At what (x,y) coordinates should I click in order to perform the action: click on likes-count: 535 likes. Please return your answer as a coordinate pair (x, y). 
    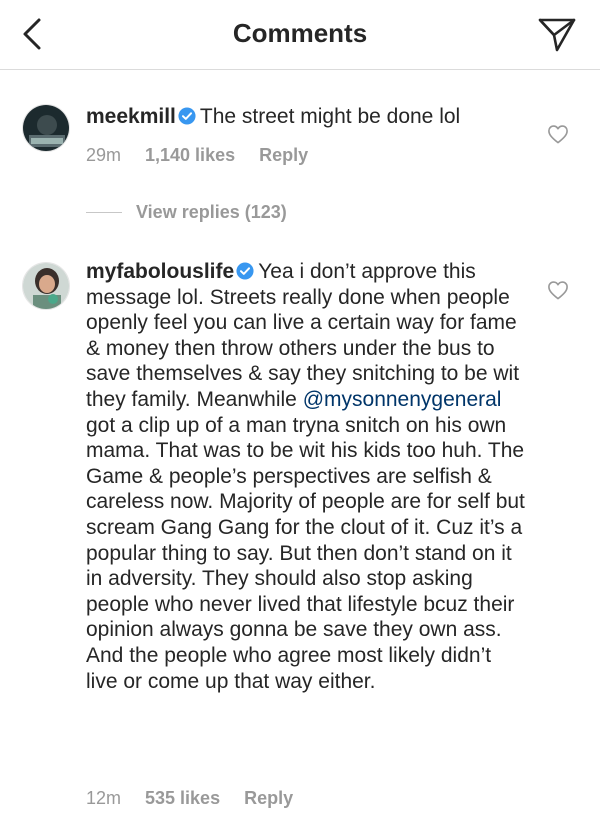
    Looking at the image, I should click on (182, 798).